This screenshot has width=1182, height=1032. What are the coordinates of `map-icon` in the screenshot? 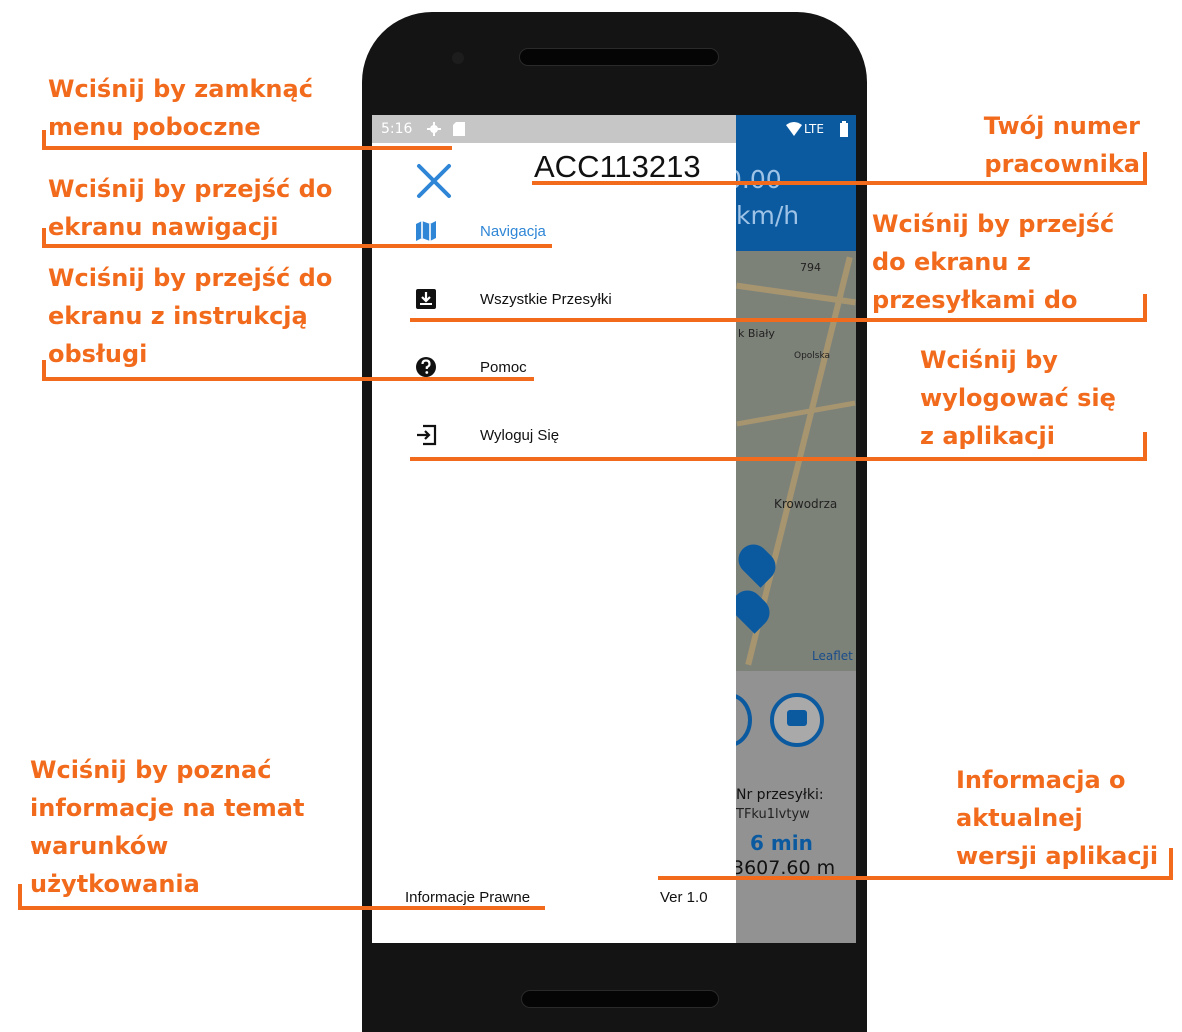 It's located at (426, 231).